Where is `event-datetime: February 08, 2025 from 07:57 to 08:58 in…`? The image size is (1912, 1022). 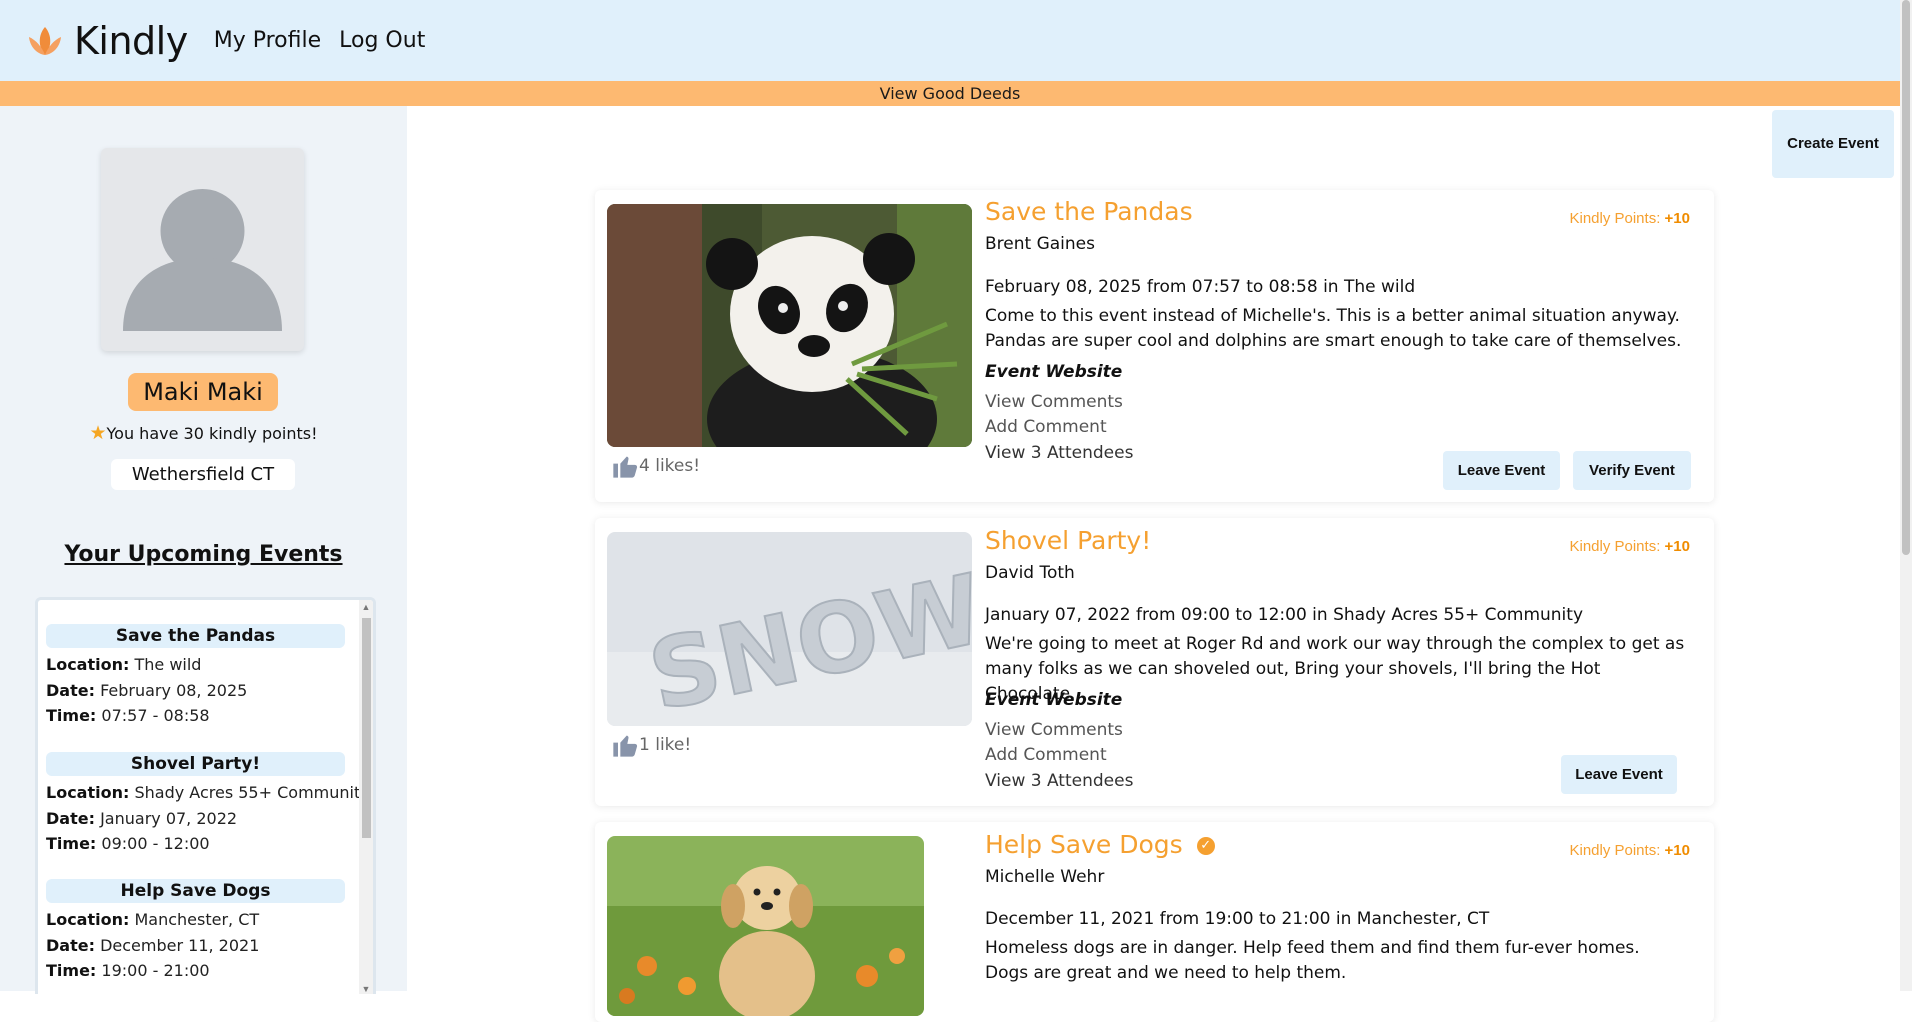 event-datetime: February 08, 2025 from 07:57 to 08:58 in… is located at coordinates (1200, 287).